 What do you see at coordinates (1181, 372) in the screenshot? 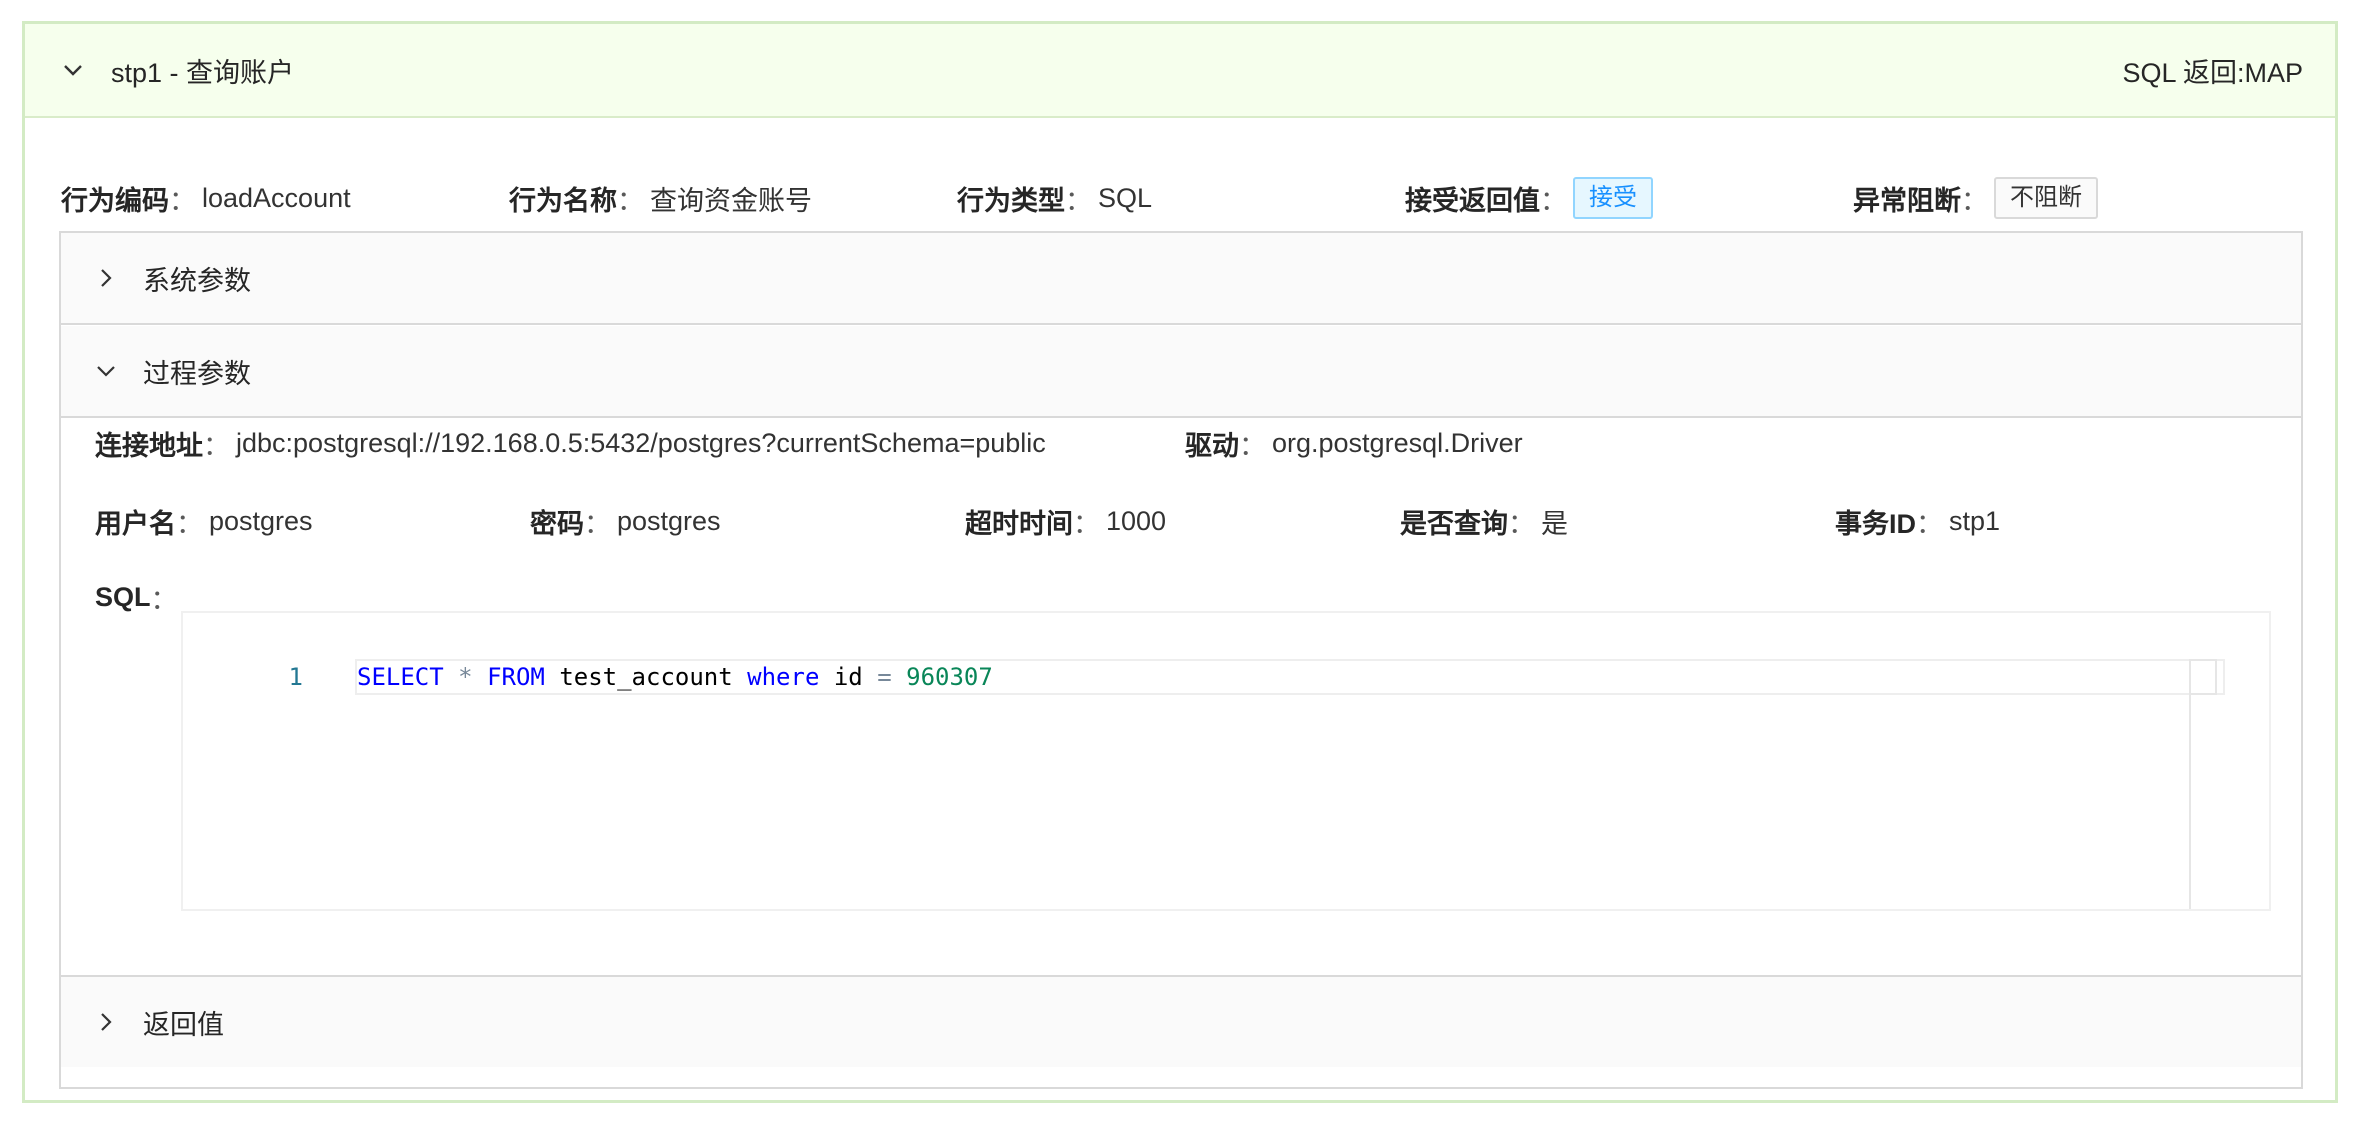
I see `panel-process-params: 过程参数` at bounding box center [1181, 372].